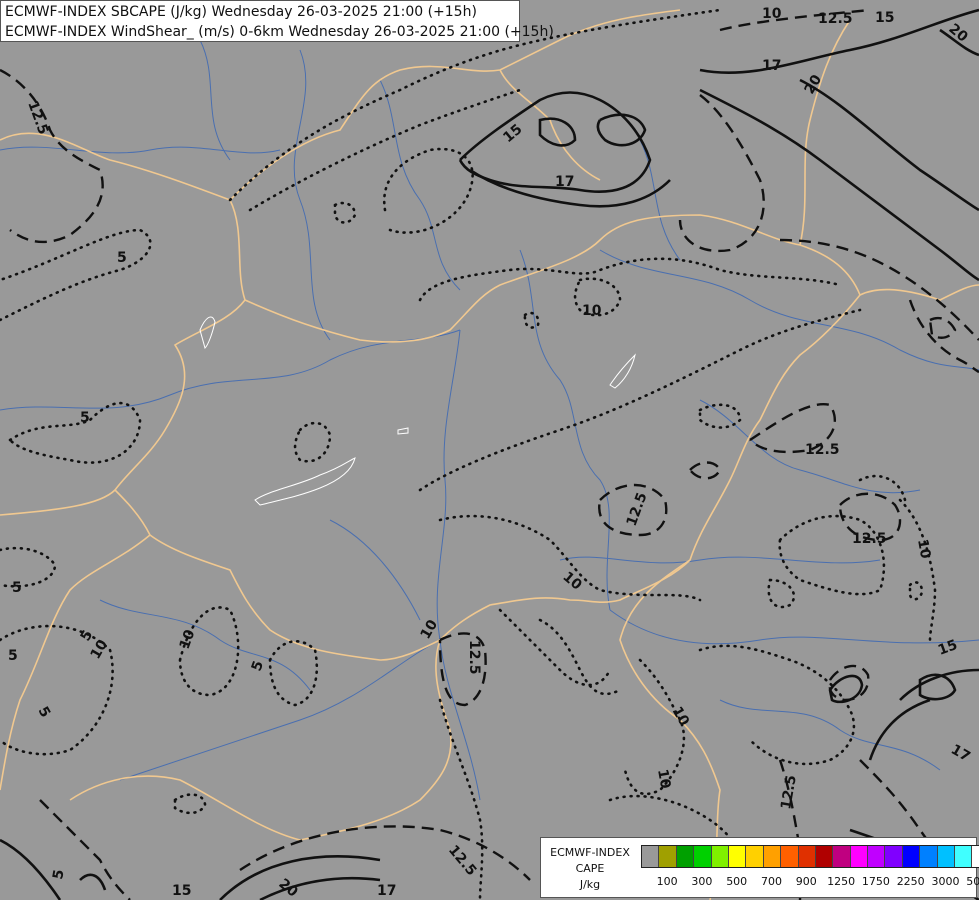 The width and height of the screenshot is (979, 900). What do you see at coordinates (945, 881) in the screenshot?
I see `legend-tick-label: 3000` at bounding box center [945, 881].